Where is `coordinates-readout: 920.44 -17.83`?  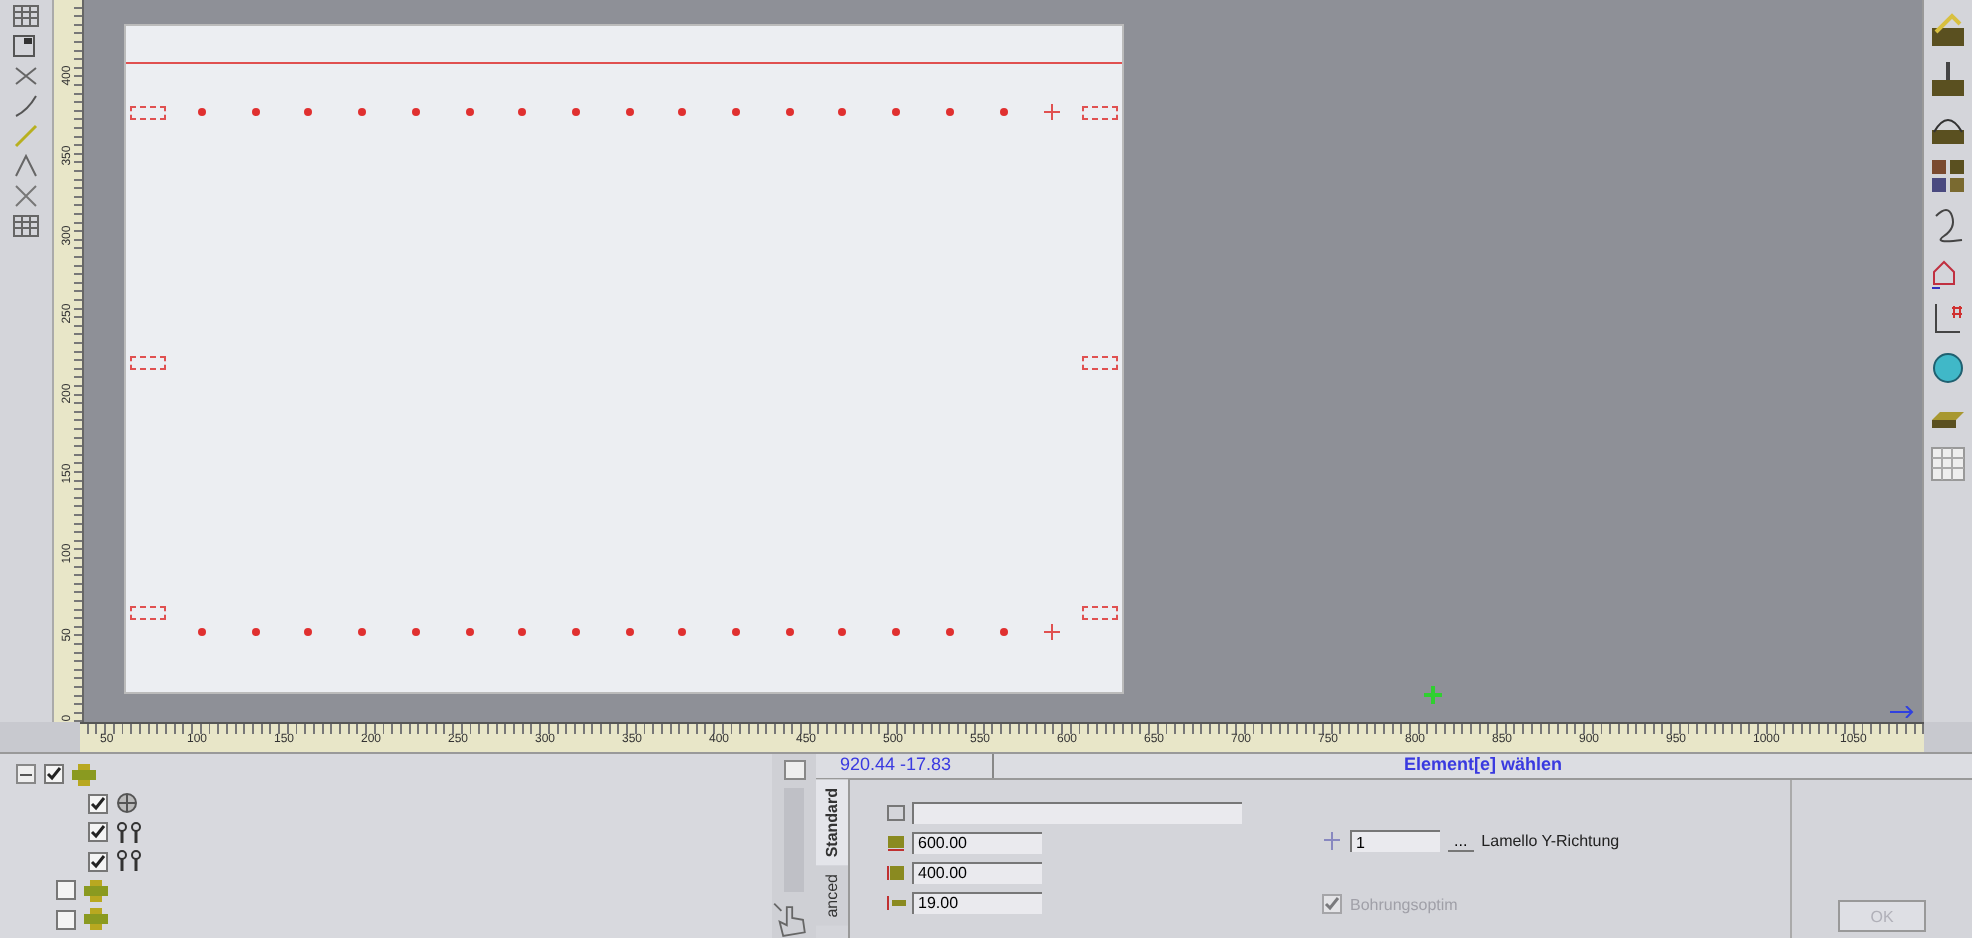
coordinates-readout: 920.44 -17.83 is located at coordinates (905, 766).